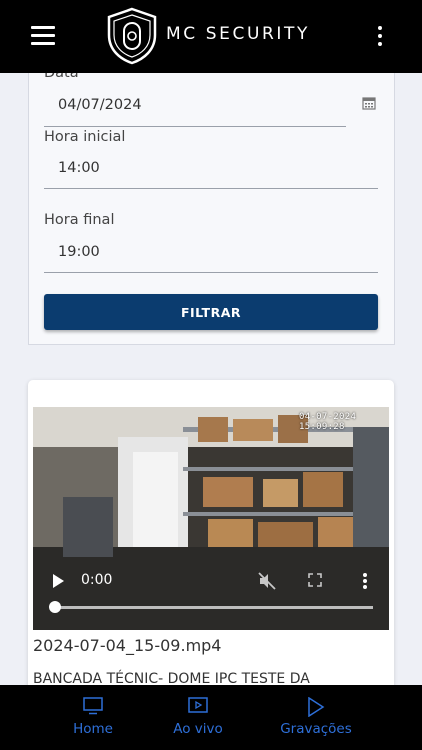 Image resolution: width=422 pixels, height=750 pixels. I want to click on end-time-field: 19:00, so click(79, 252).